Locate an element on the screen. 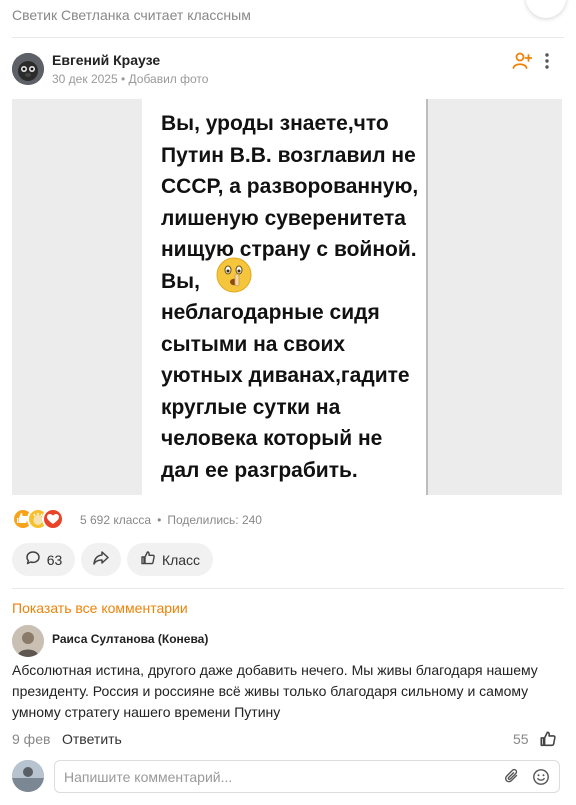 The image size is (576, 805). comments-button: 63 is located at coordinates (43, 559).